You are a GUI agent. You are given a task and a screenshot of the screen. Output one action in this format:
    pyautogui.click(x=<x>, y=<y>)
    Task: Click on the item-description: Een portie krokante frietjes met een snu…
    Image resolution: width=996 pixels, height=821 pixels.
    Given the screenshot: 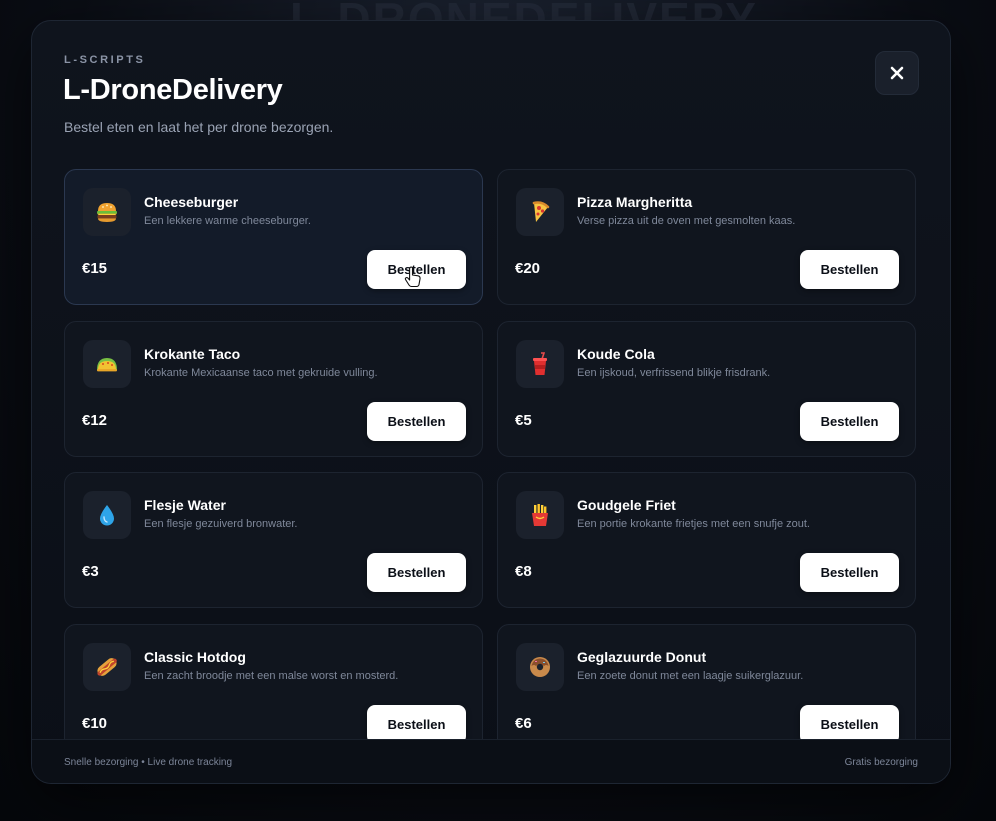 What is the action you would take?
    pyautogui.click(x=693, y=524)
    